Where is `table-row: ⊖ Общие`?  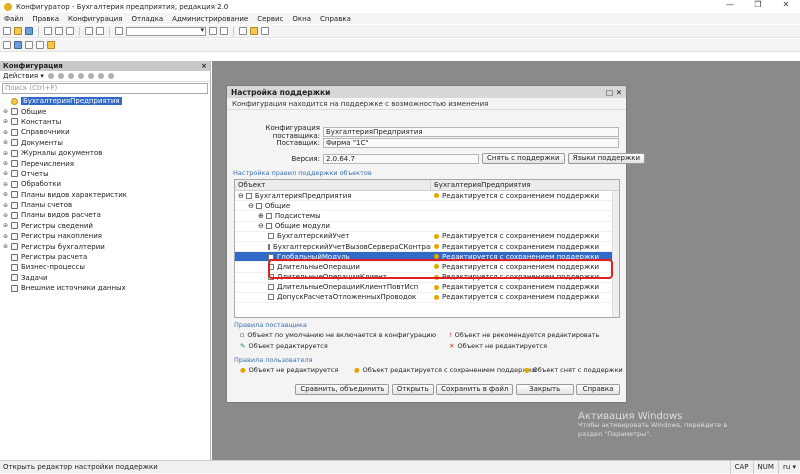
table-row: ⊖ Общие is located at coordinates (427, 206).